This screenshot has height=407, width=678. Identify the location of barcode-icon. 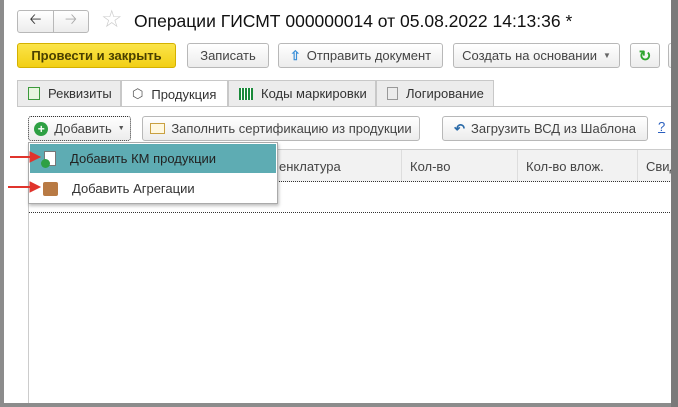
(246, 93).